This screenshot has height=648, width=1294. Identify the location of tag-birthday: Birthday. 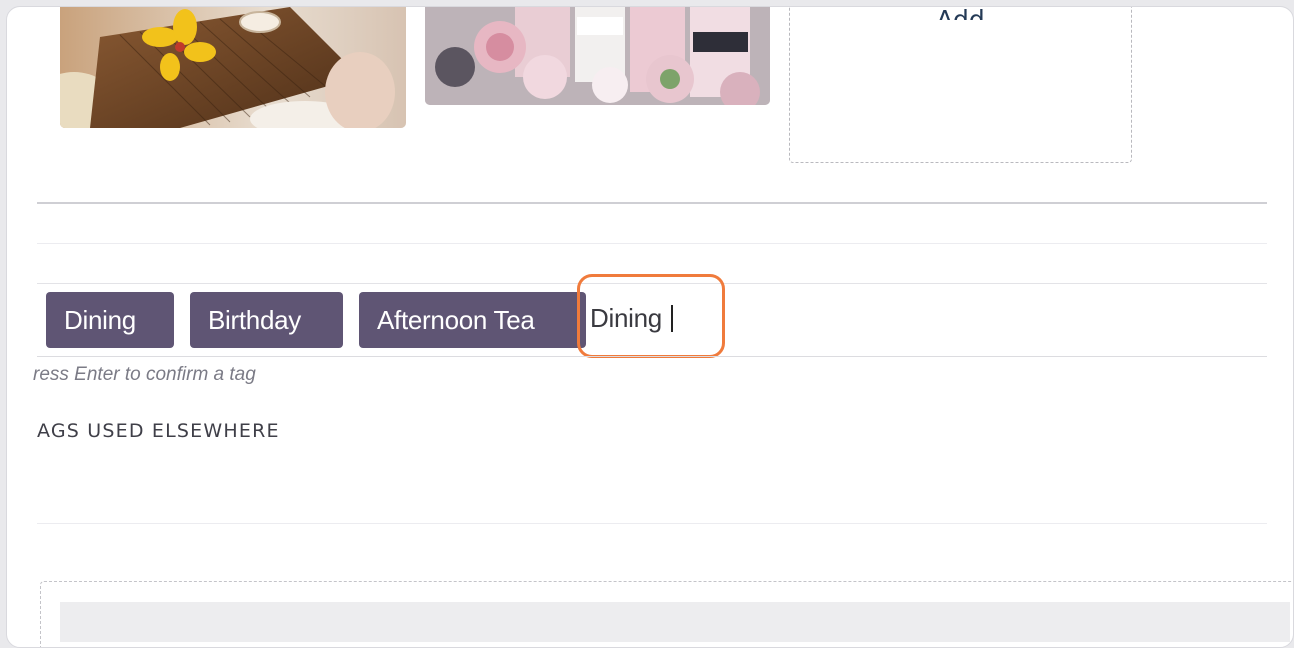
(266, 320).